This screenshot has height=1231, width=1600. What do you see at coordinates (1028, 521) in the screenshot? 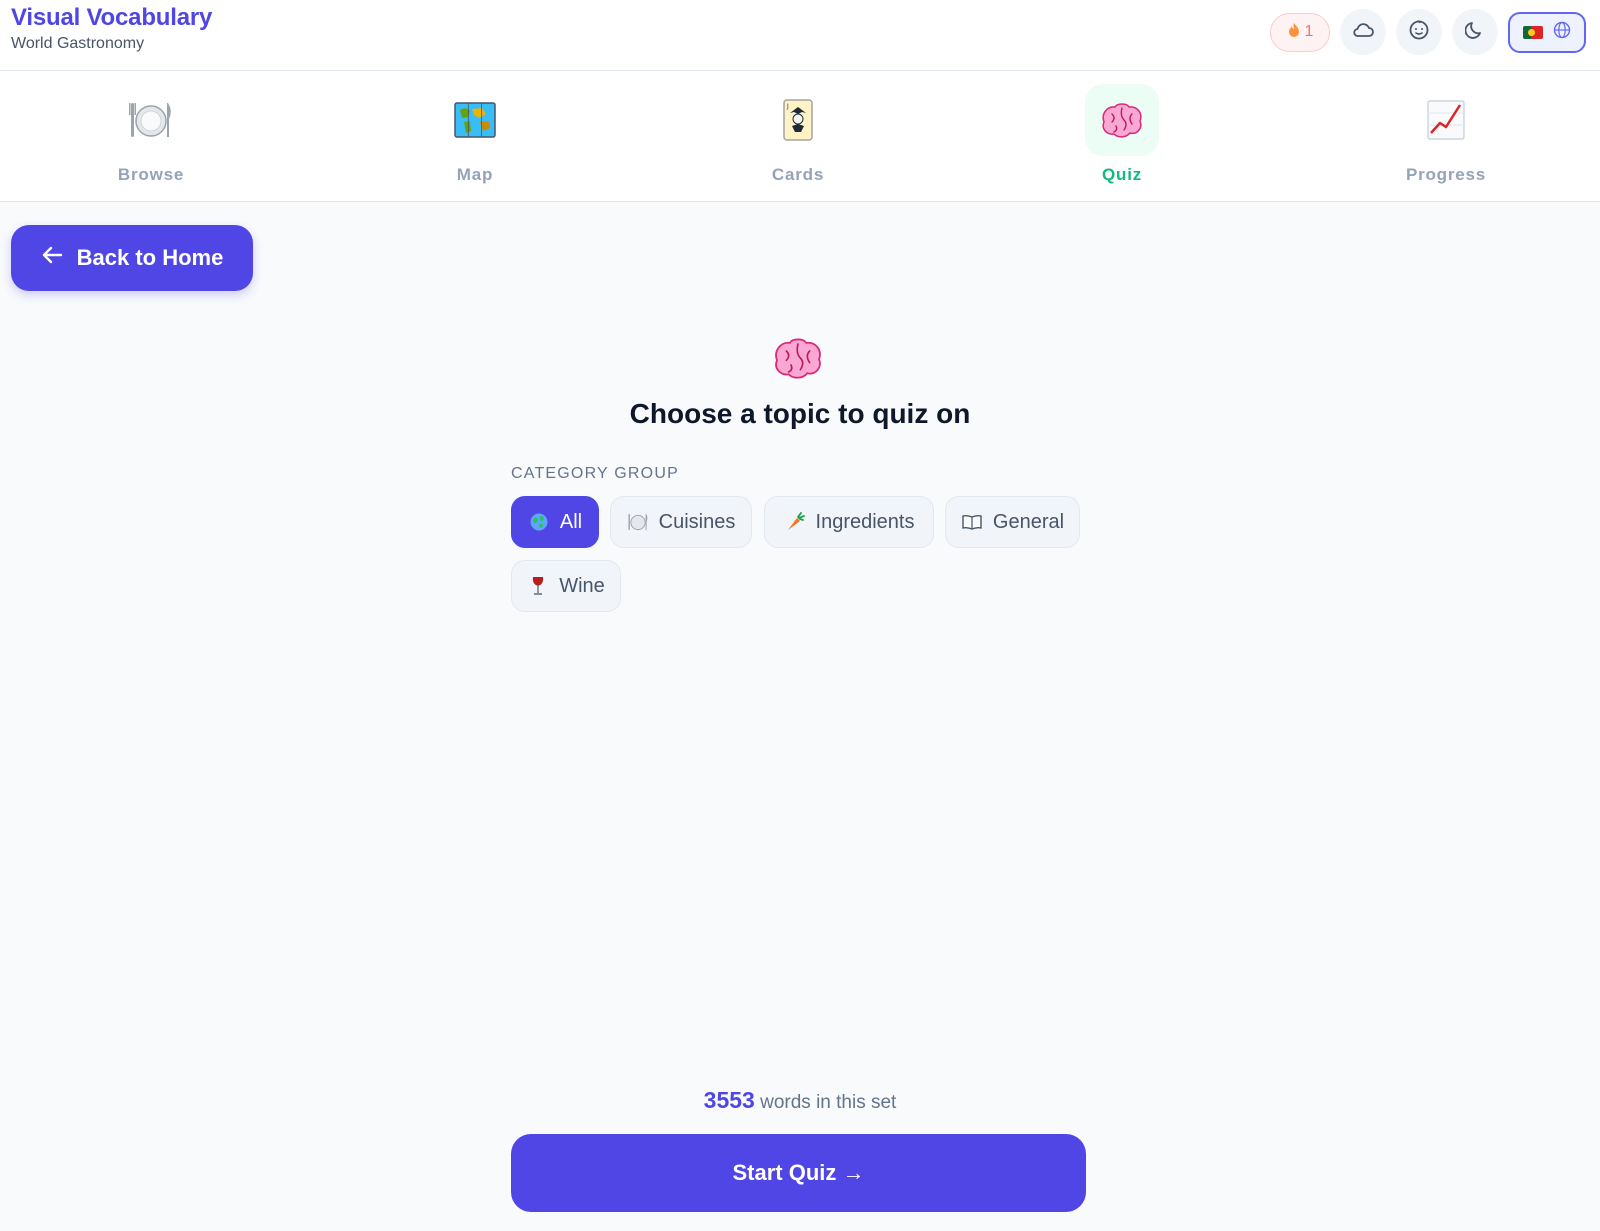
I see `chip-general-label: General` at bounding box center [1028, 521].